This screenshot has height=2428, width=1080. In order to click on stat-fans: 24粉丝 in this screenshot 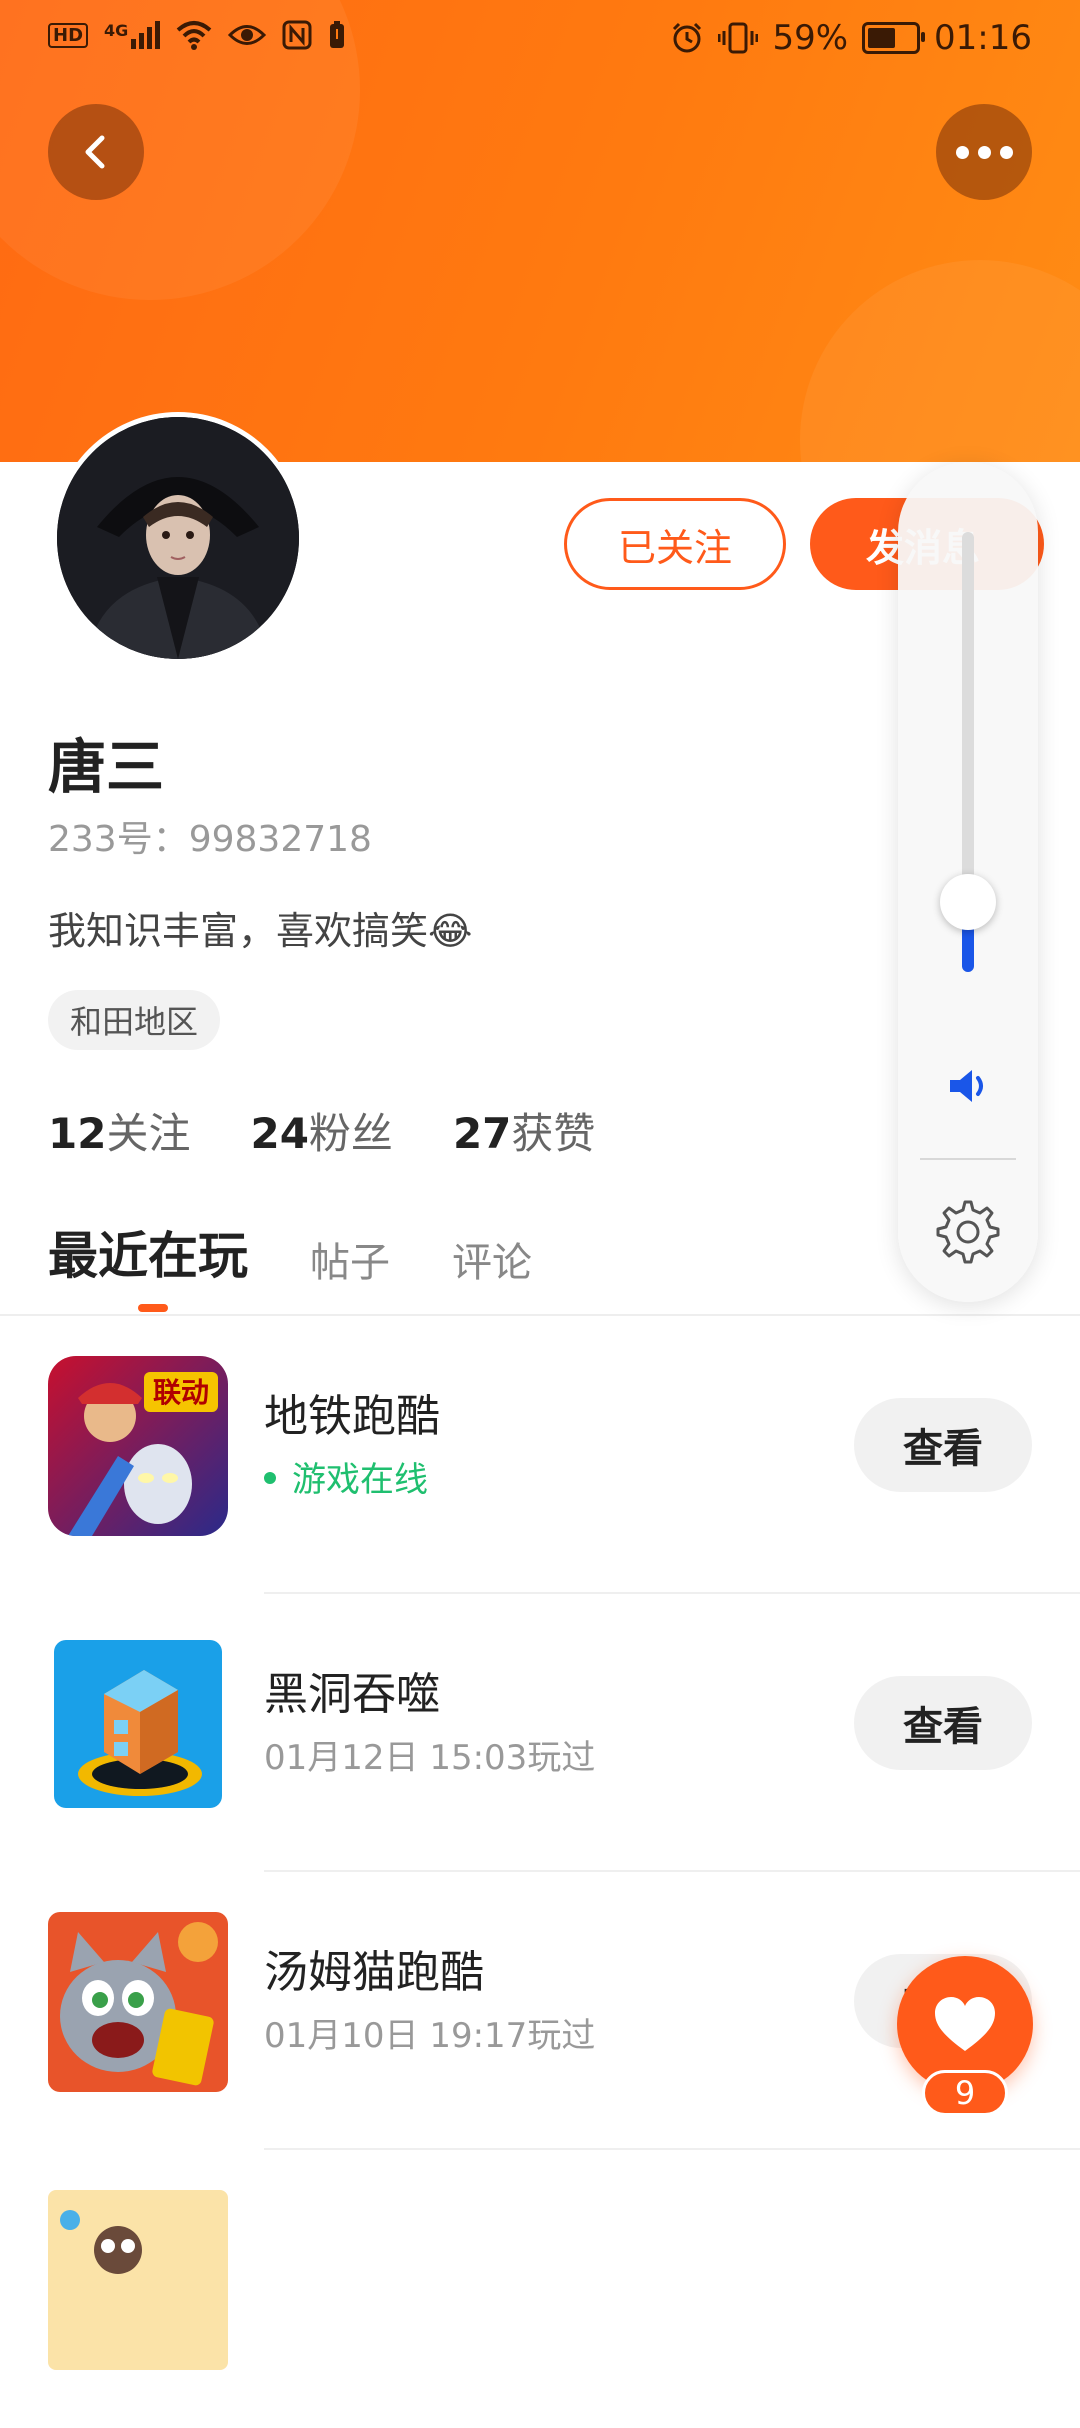, I will do `click(321, 1130)`.